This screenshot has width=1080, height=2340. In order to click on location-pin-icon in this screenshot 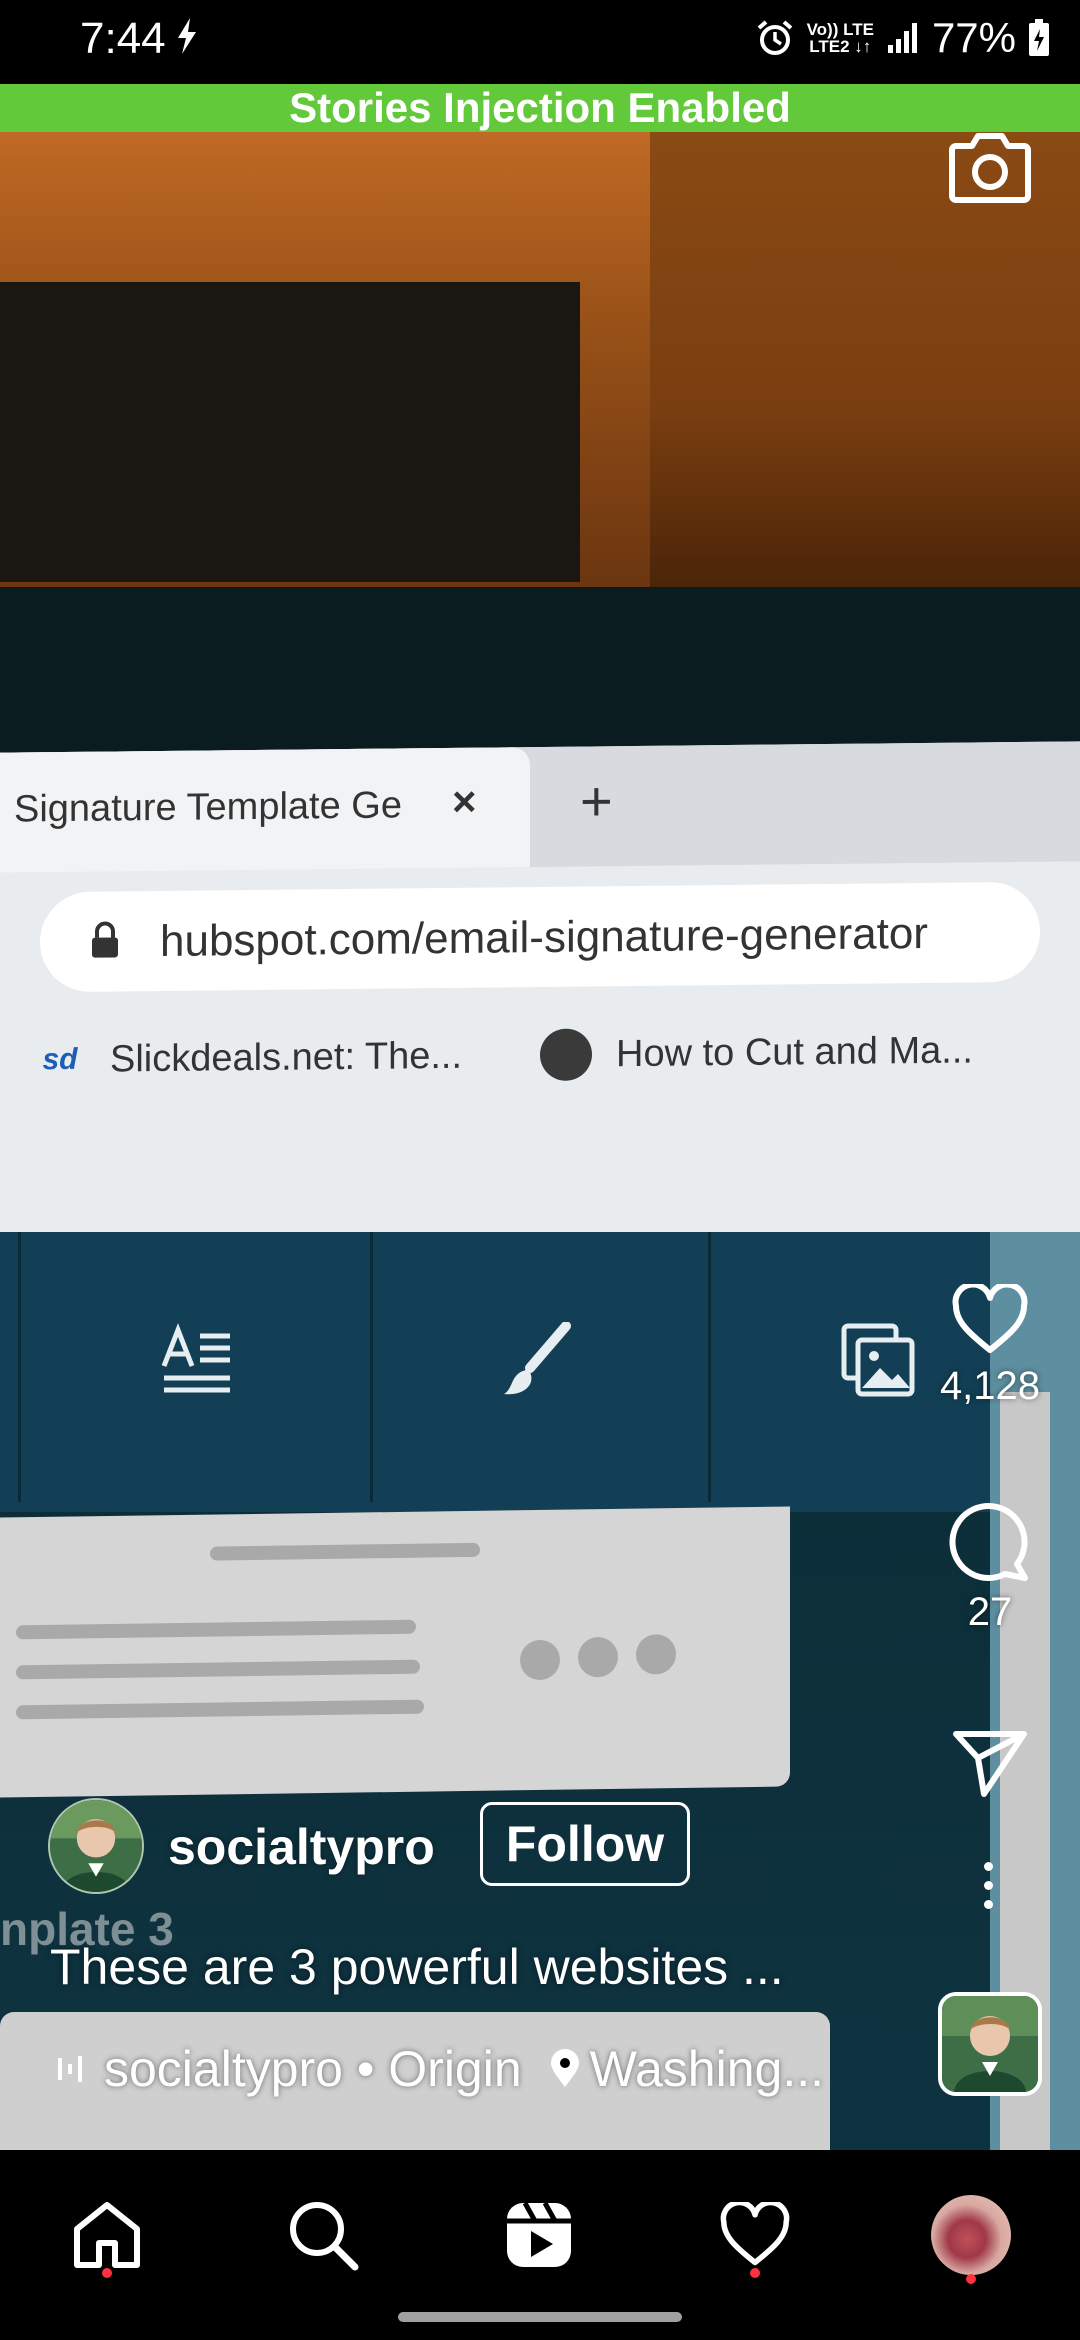, I will do `click(564, 2068)`.